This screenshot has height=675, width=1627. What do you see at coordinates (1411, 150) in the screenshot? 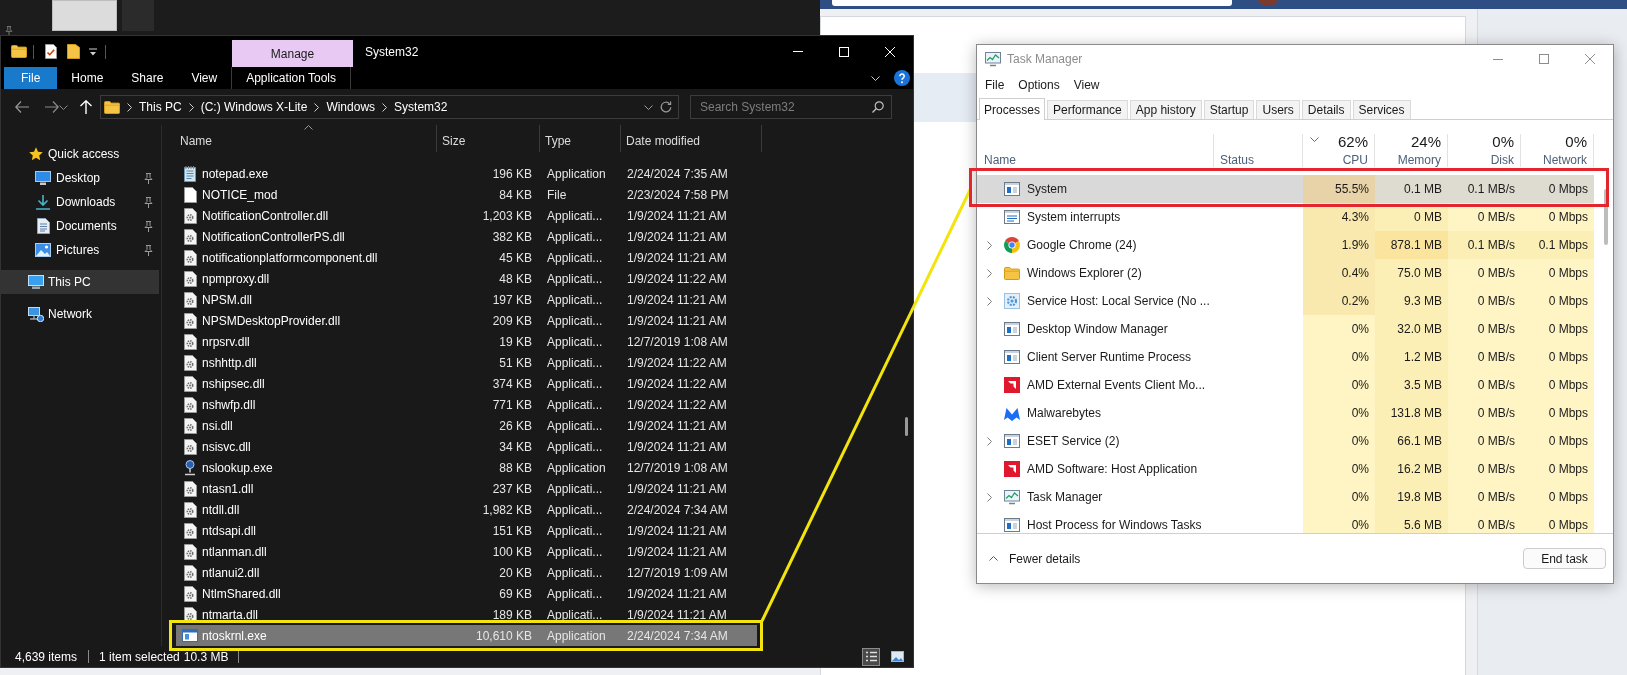
I see `column-header: 24% Memory` at bounding box center [1411, 150].